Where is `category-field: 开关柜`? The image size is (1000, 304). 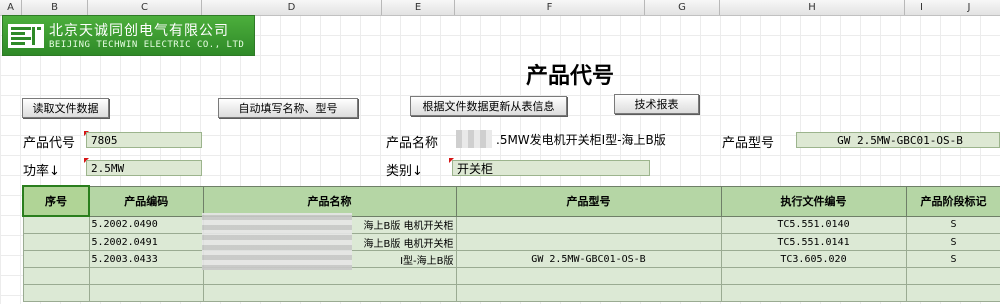 category-field: 开关柜 is located at coordinates (551, 168).